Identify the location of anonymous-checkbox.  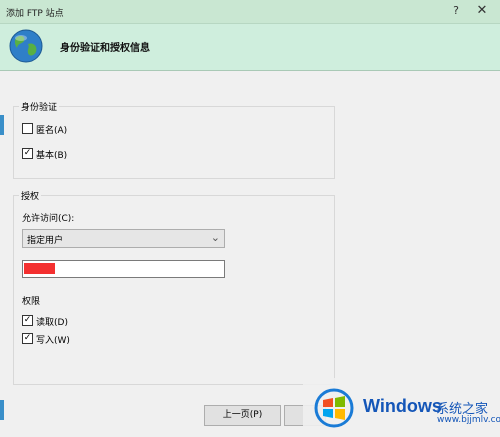
(27, 128).